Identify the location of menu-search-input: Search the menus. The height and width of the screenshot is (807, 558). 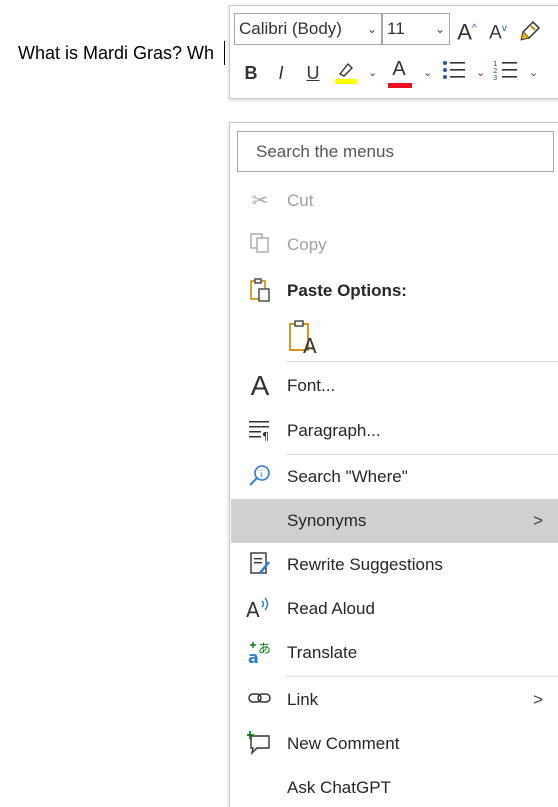
(395, 151).